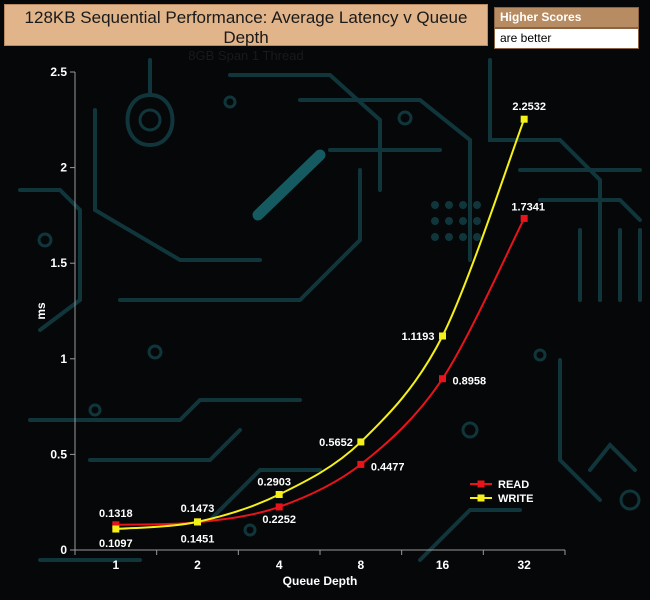  Describe the element at coordinates (246, 55) in the screenshot. I see `chart-subtitle: 8GB Span 1 Thread` at that location.